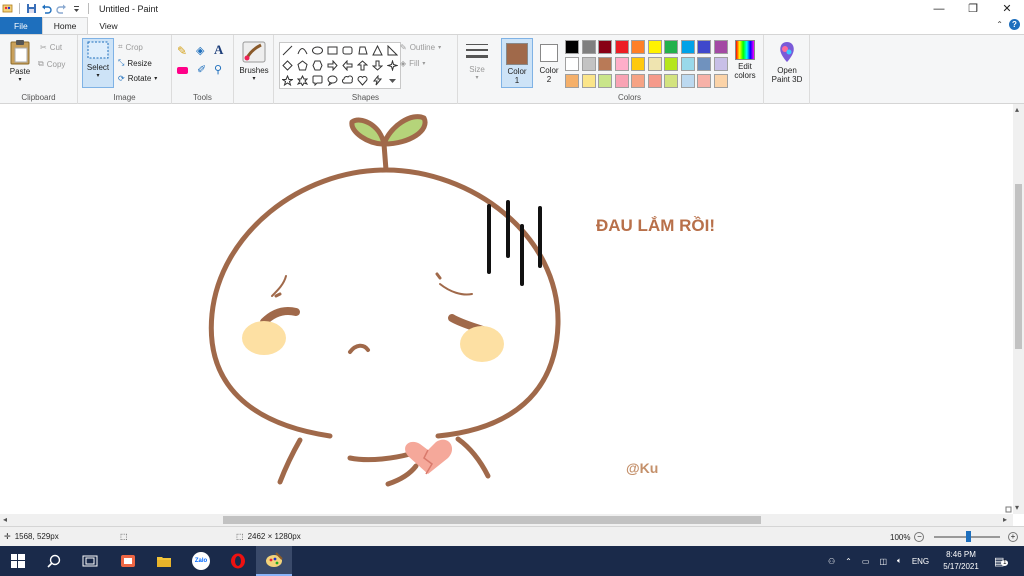 This screenshot has height=576, width=1024. I want to click on file-explorer-button, so click(164, 561).